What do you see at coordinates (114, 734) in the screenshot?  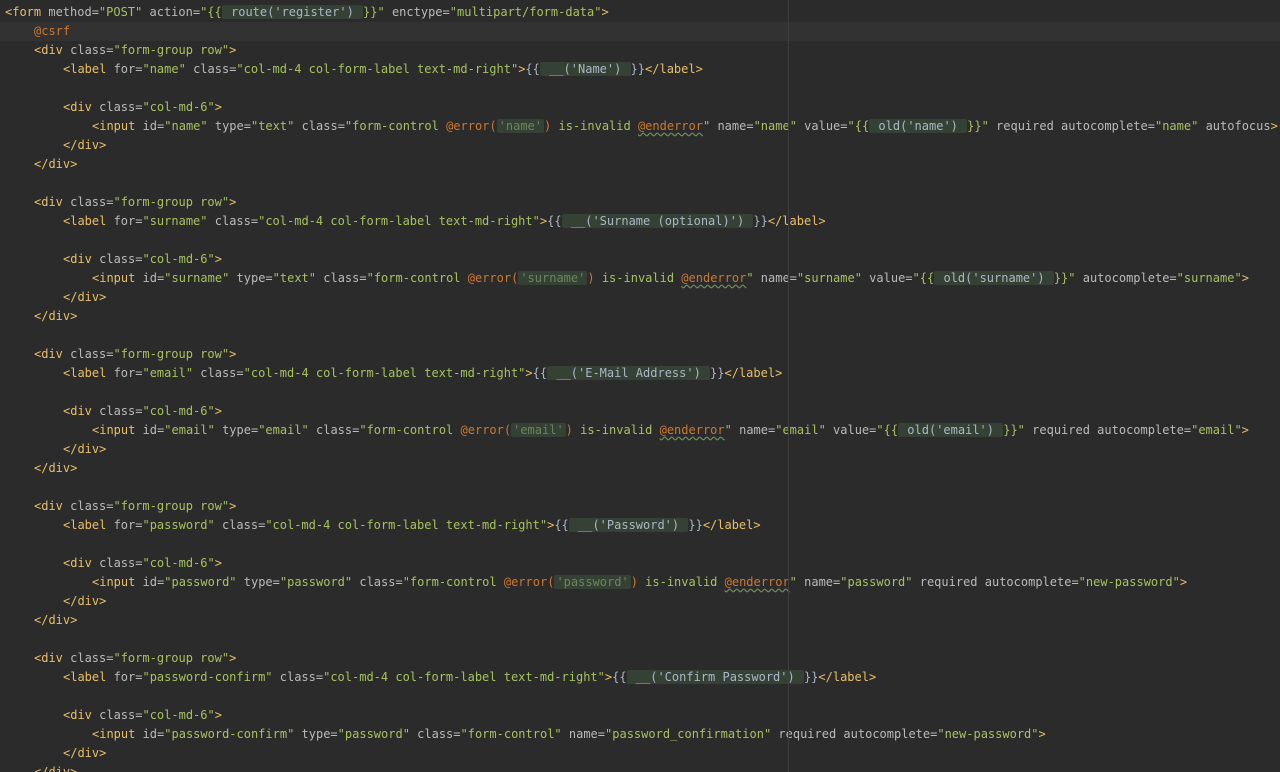 I see `code-token: <input` at bounding box center [114, 734].